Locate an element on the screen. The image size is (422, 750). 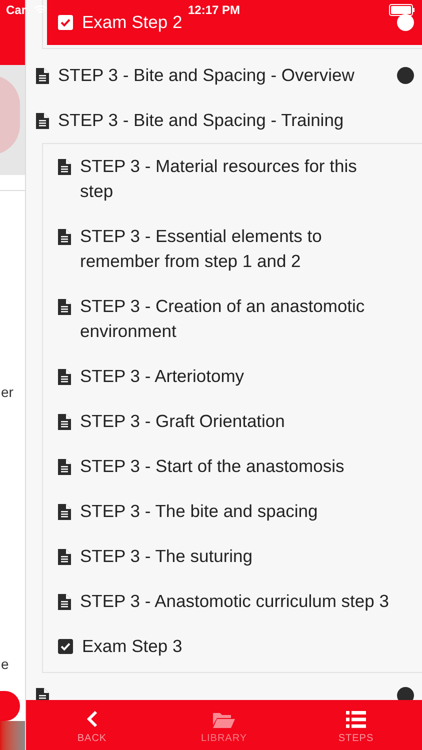
folder-icon is located at coordinates (224, 720).